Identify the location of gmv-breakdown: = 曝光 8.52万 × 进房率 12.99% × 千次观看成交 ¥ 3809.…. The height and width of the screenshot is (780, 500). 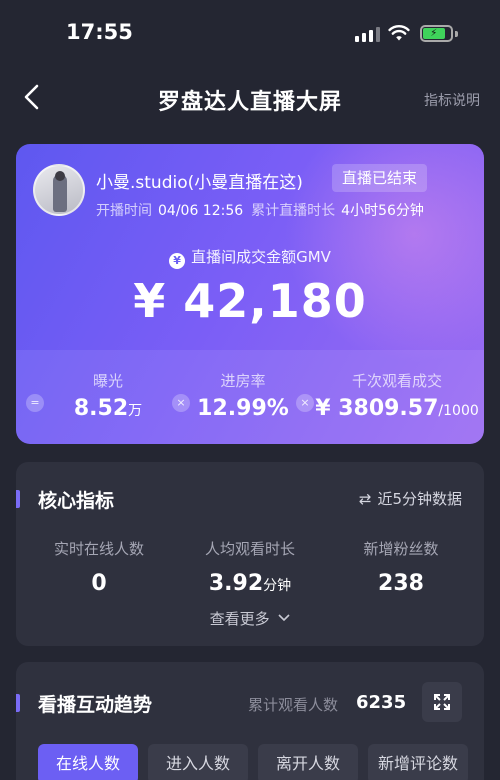
(250, 397).